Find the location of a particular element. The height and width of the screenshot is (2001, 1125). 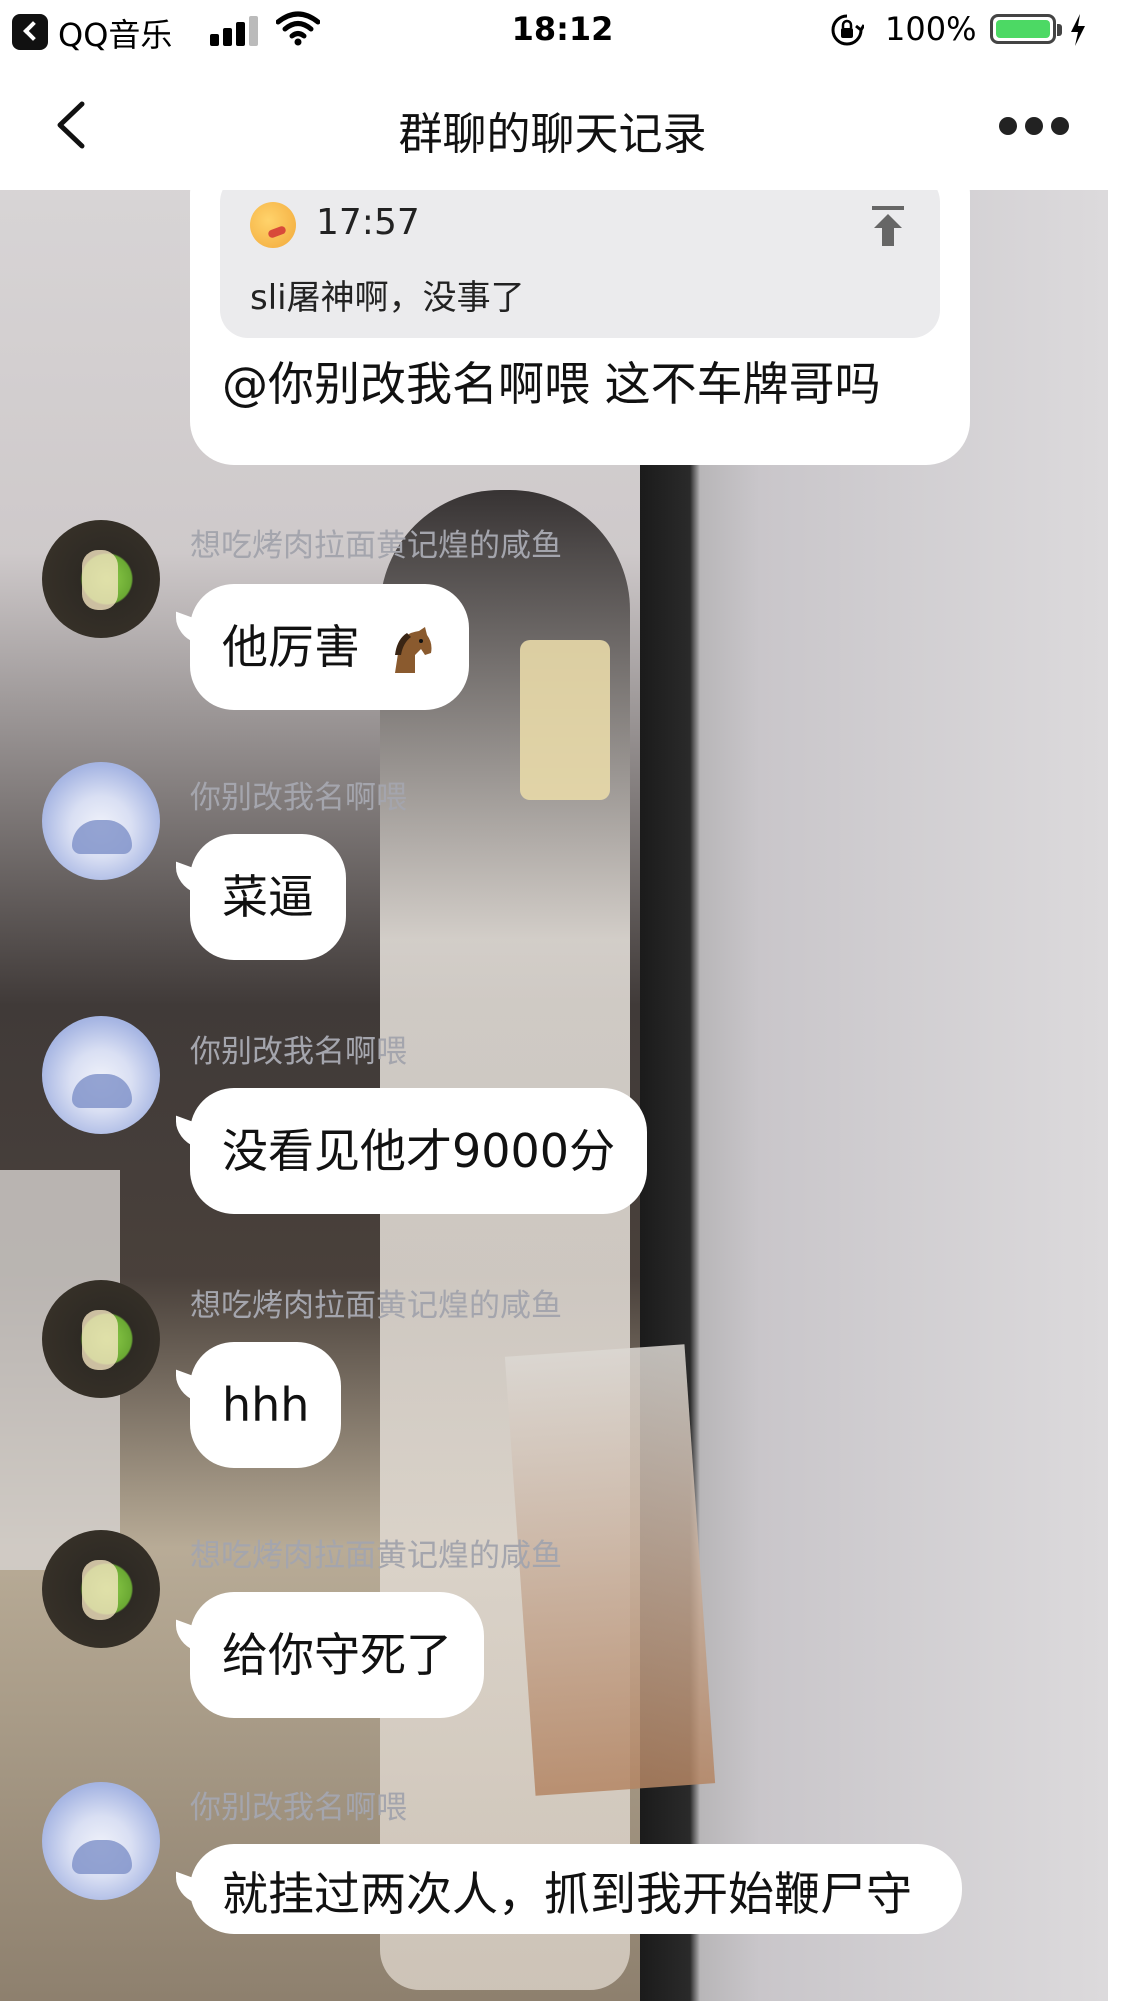

quoted-text: sli屠神啊，没事了 is located at coordinates (387, 298).